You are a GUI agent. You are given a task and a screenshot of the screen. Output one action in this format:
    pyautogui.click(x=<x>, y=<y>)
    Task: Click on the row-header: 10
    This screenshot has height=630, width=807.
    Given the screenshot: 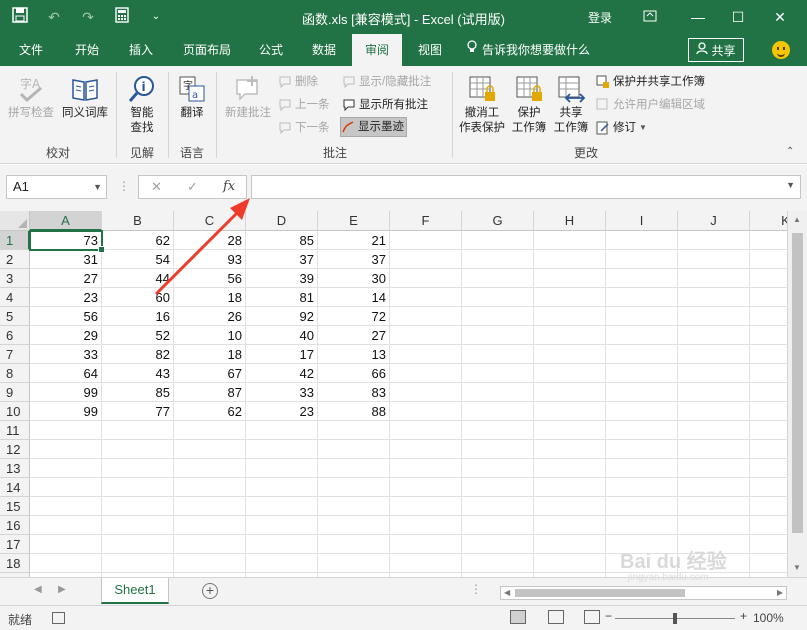 What is the action you would take?
    pyautogui.click(x=15, y=411)
    